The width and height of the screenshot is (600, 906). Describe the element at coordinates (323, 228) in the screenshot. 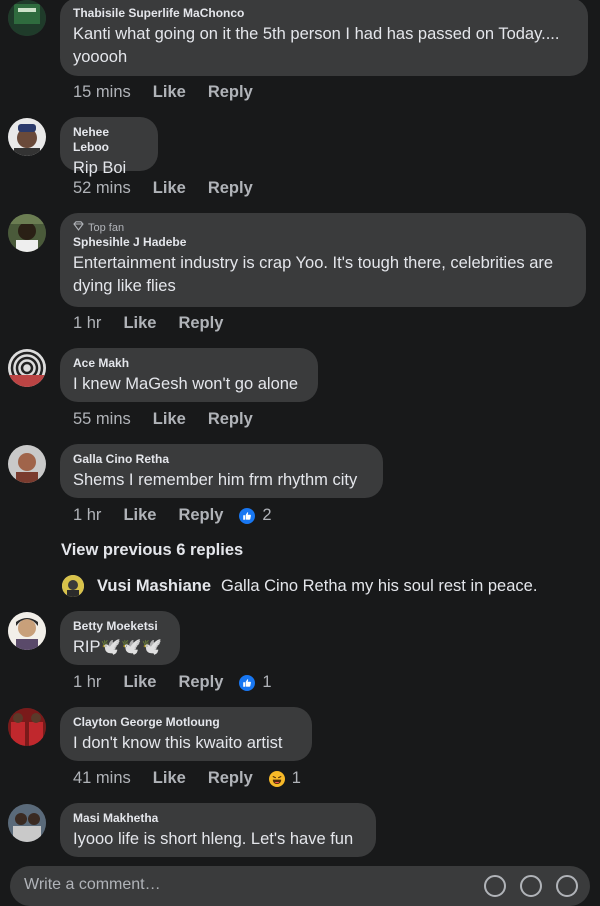

I see `top-fan-badge: Top fan` at that location.